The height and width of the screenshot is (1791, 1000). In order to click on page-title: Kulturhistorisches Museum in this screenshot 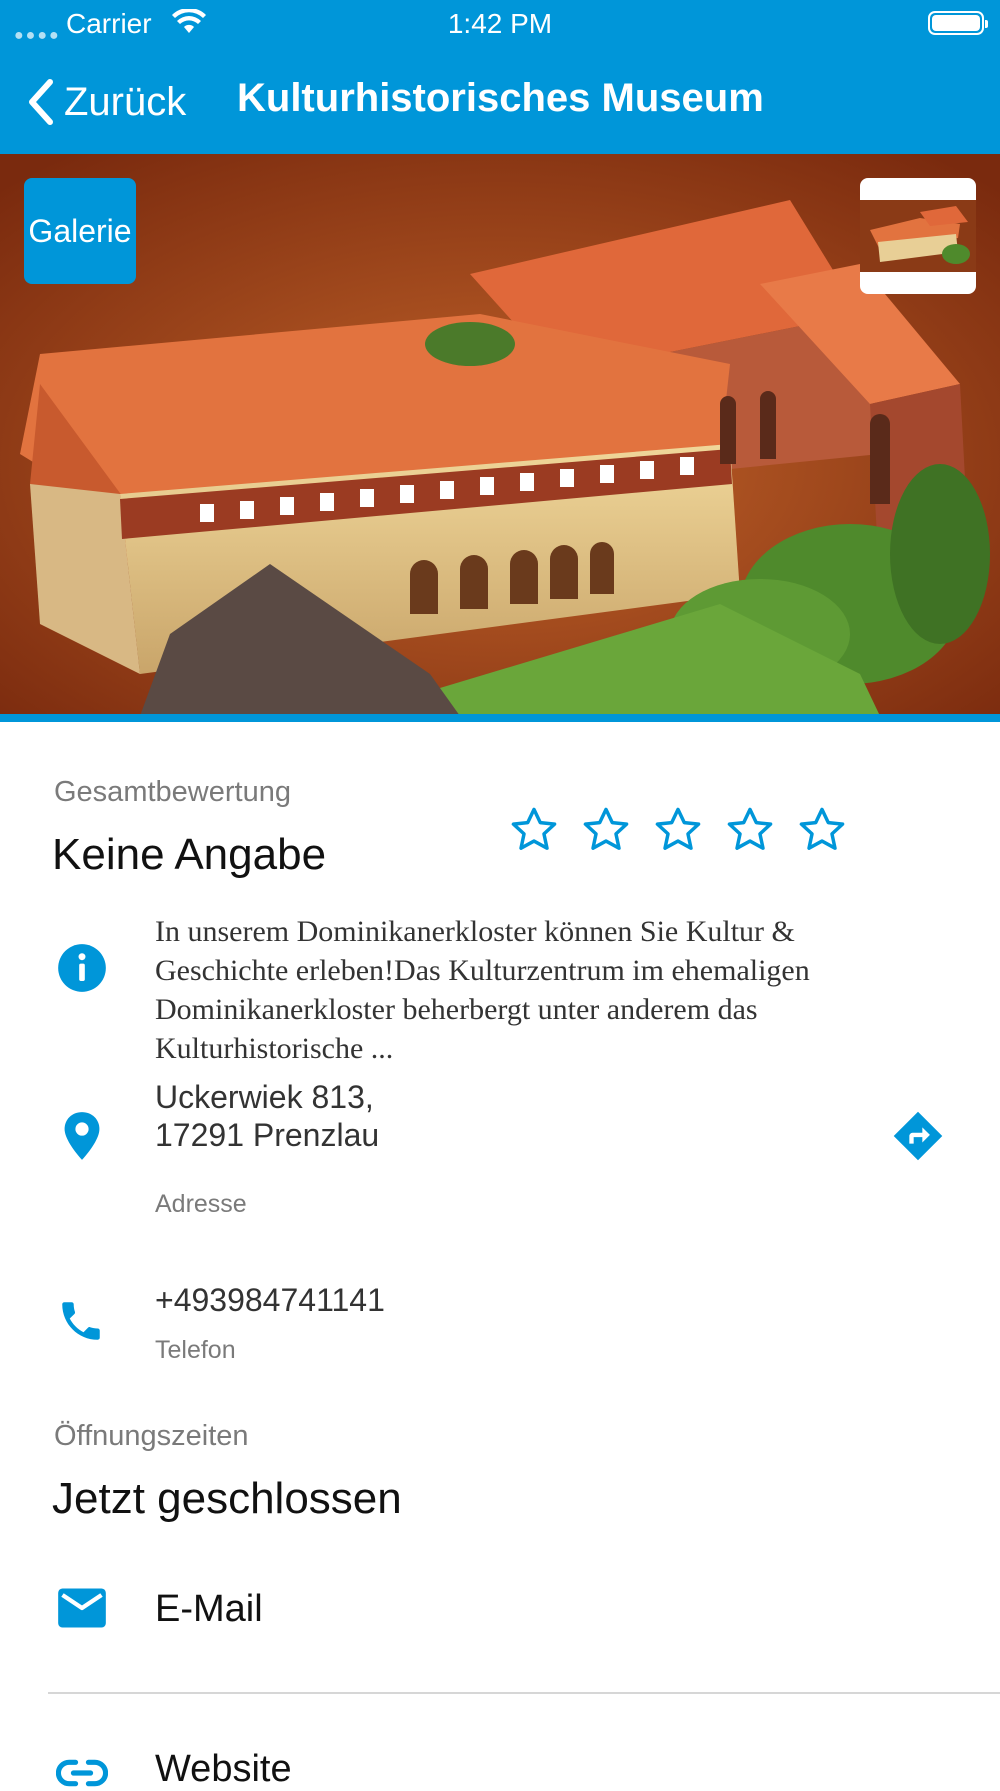, I will do `click(500, 98)`.